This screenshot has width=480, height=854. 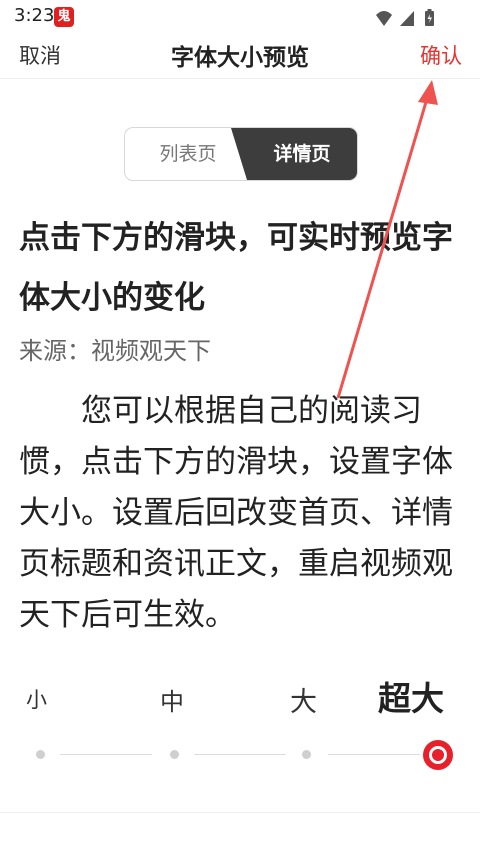 What do you see at coordinates (115, 351) in the screenshot?
I see `article-source: 来源：视频观天下` at bounding box center [115, 351].